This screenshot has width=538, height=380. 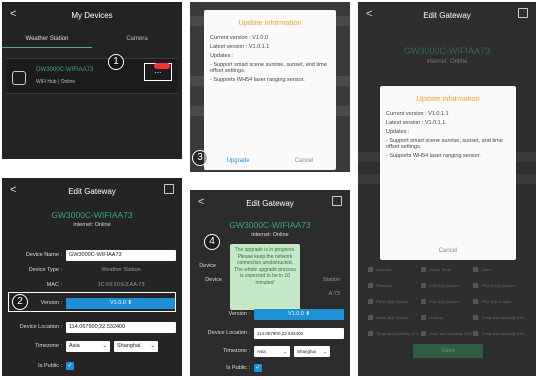 I want to click on sensor-option: CO2 AQI Combo, so click(x=447, y=285).